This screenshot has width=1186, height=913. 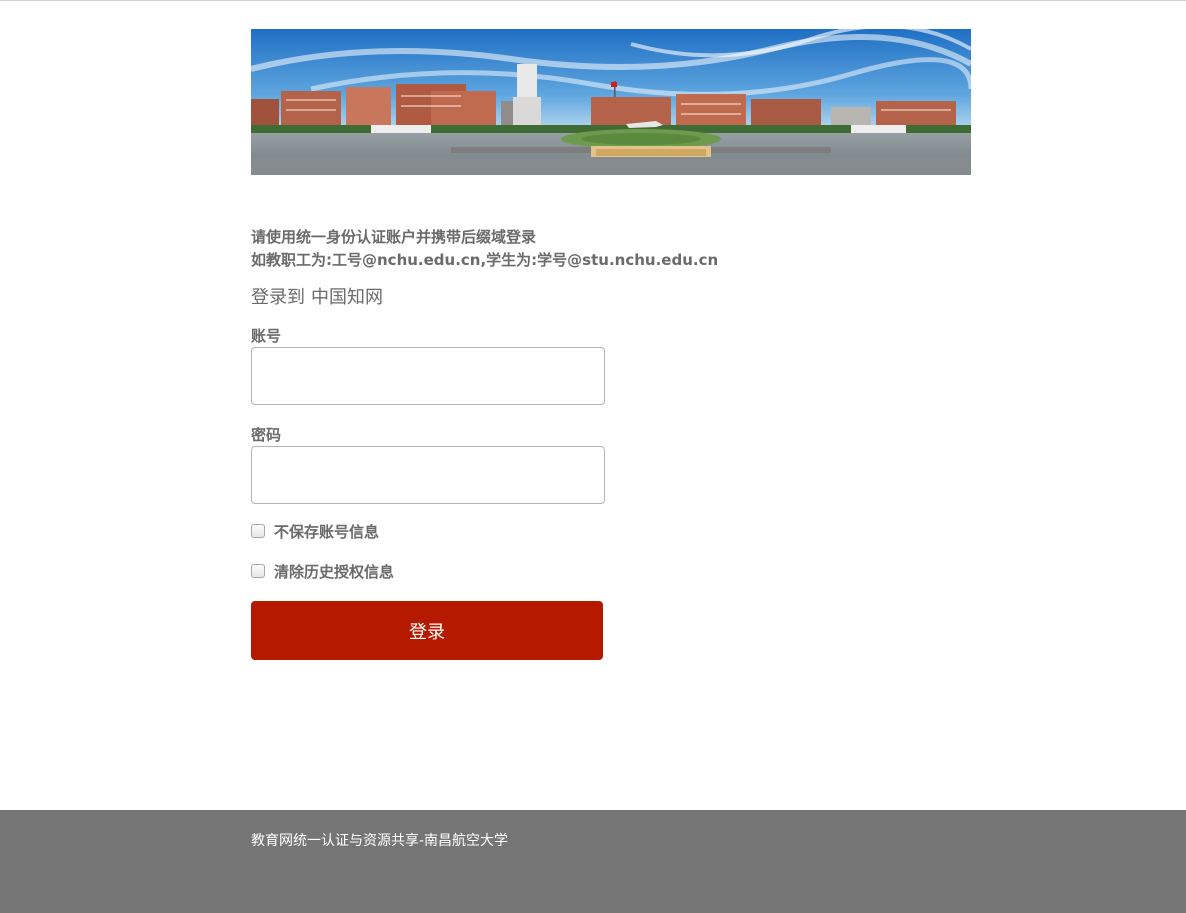 I want to click on top-divider, so click(x=593, y=0).